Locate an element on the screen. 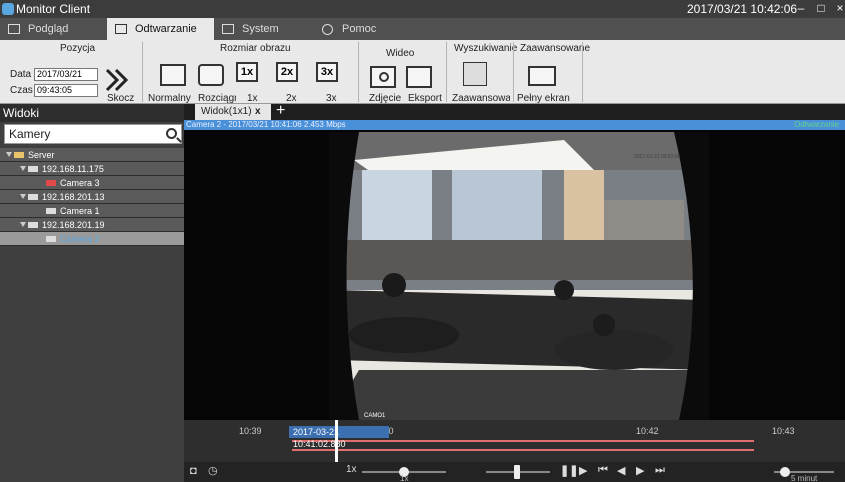 This screenshot has height=482, width=845. group-title-rozmiar: Rozmiar obrazu is located at coordinates (255, 48).